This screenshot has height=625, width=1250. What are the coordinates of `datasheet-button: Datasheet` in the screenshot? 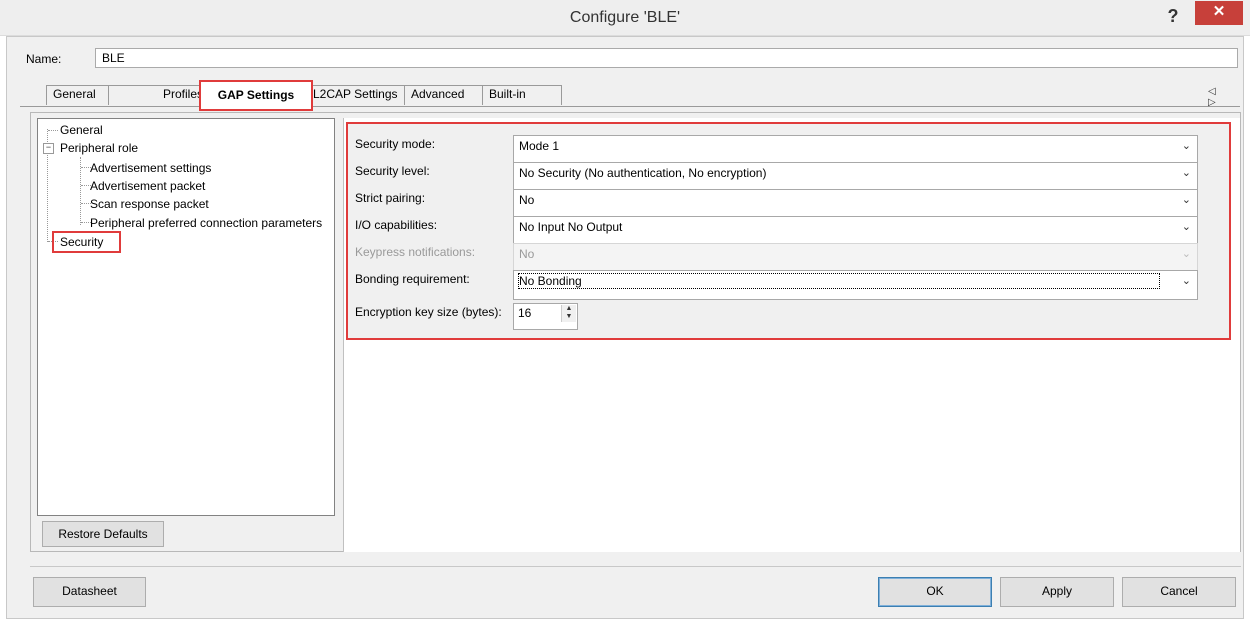 It's located at (89, 592).